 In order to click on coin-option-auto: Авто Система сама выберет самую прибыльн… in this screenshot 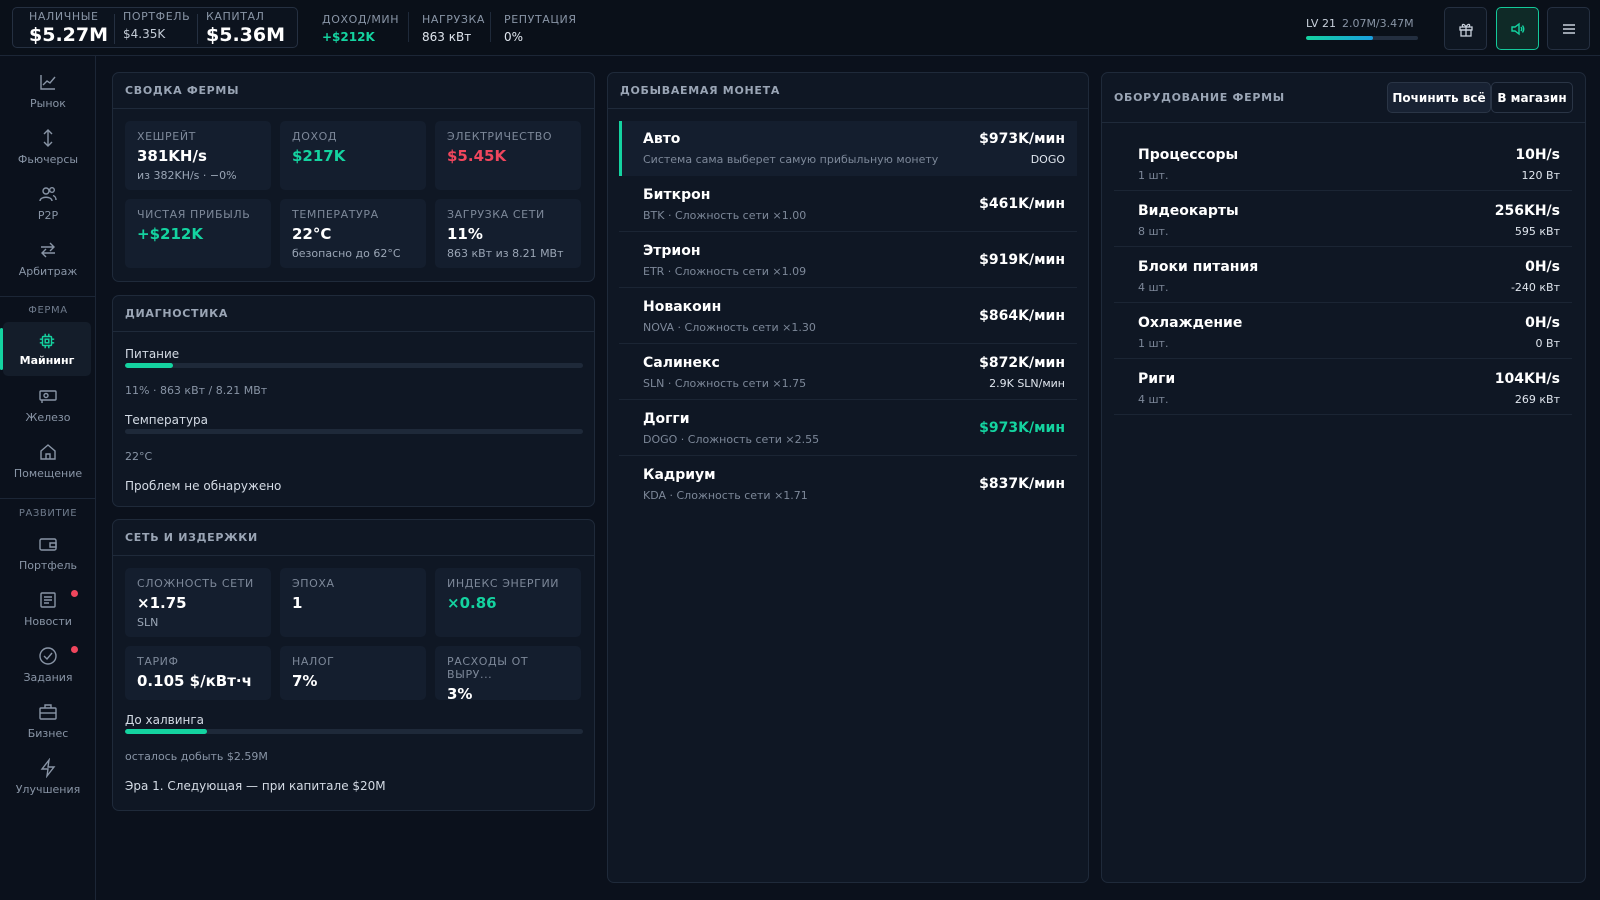, I will do `click(848, 148)`.